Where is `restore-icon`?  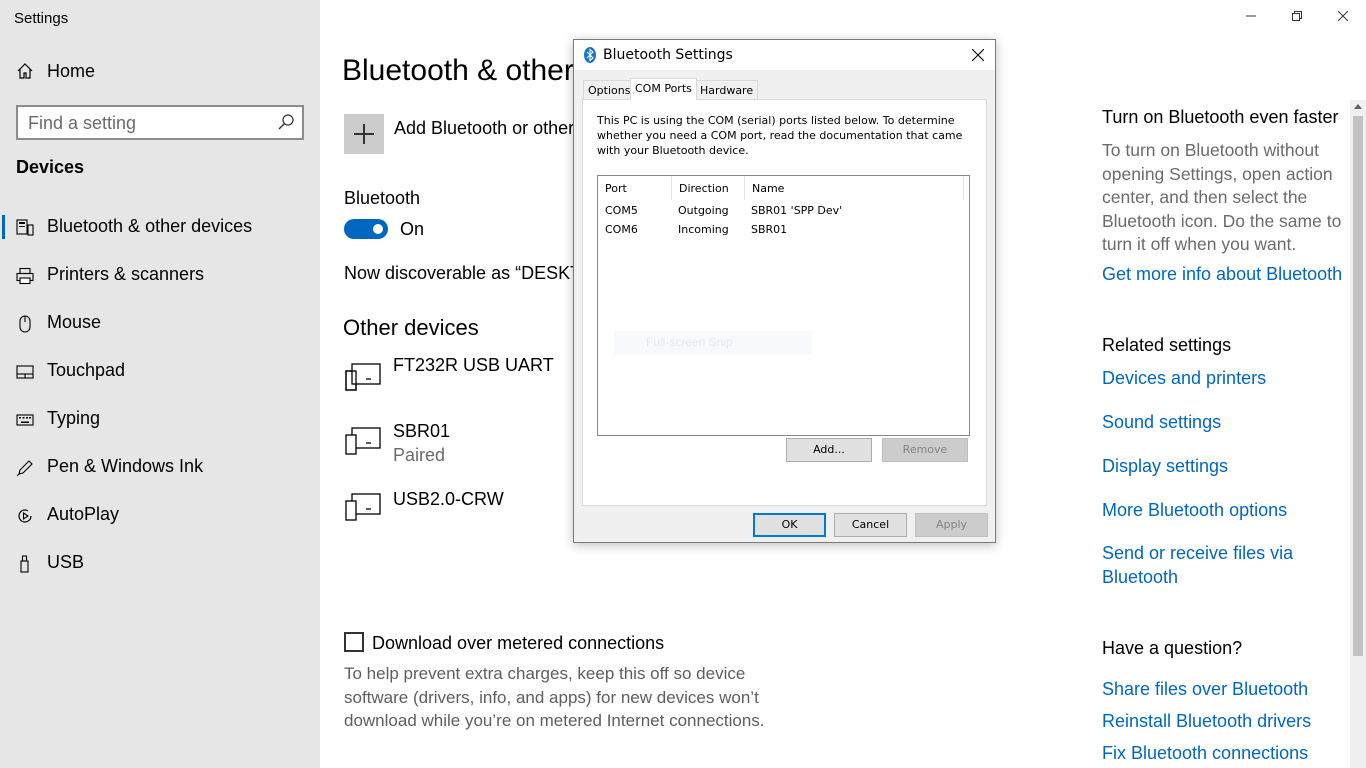 restore-icon is located at coordinates (1297, 16).